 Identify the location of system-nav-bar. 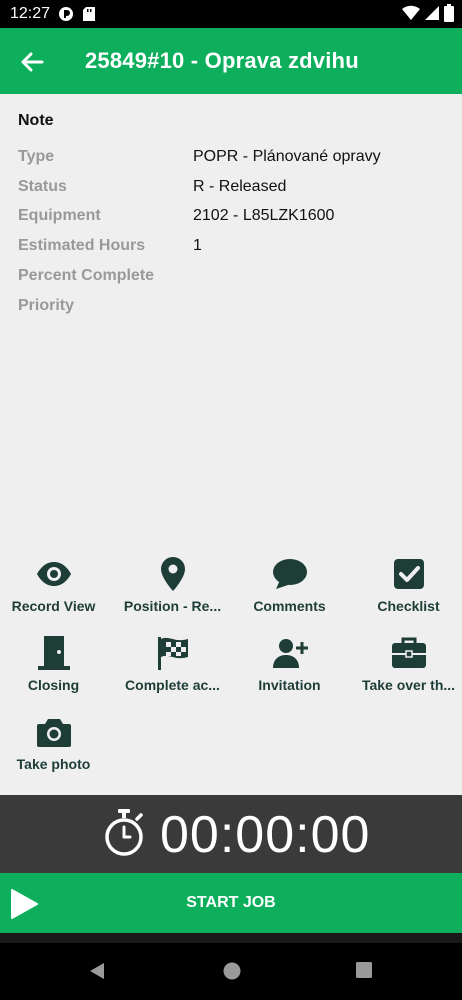
(231, 971).